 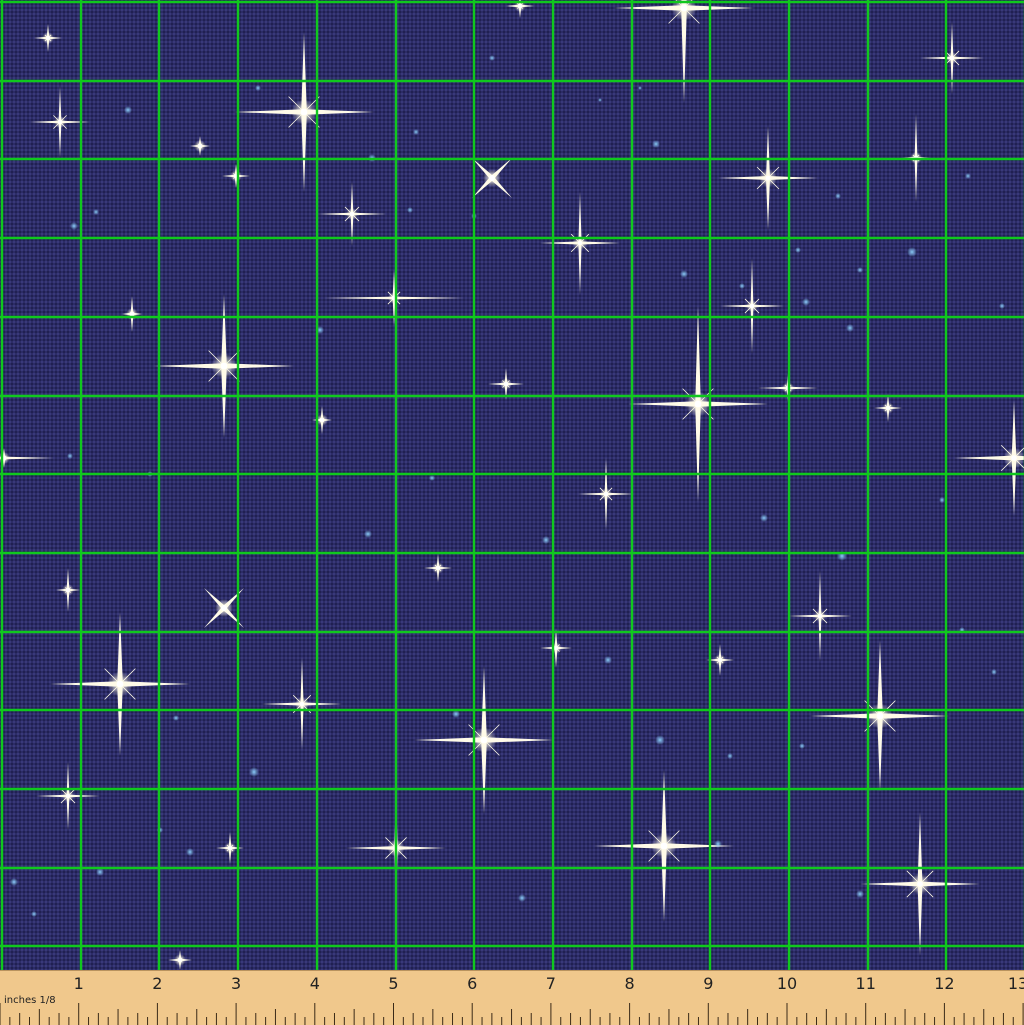 What do you see at coordinates (30, 1000) in the screenshot?
I see `ruler-unit-label: inches 1/8` at bounding box center [30, 1000].